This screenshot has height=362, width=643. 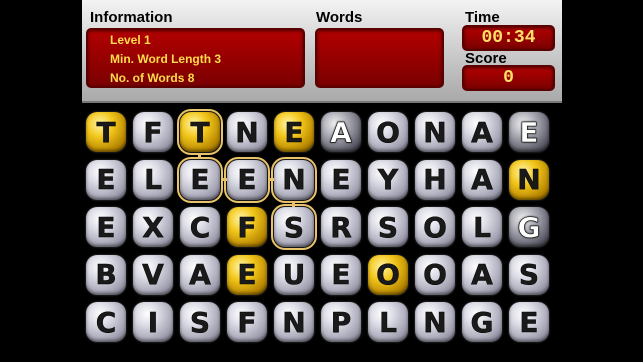 I want to click on letter-tile: V, so click(x=153, y=274).